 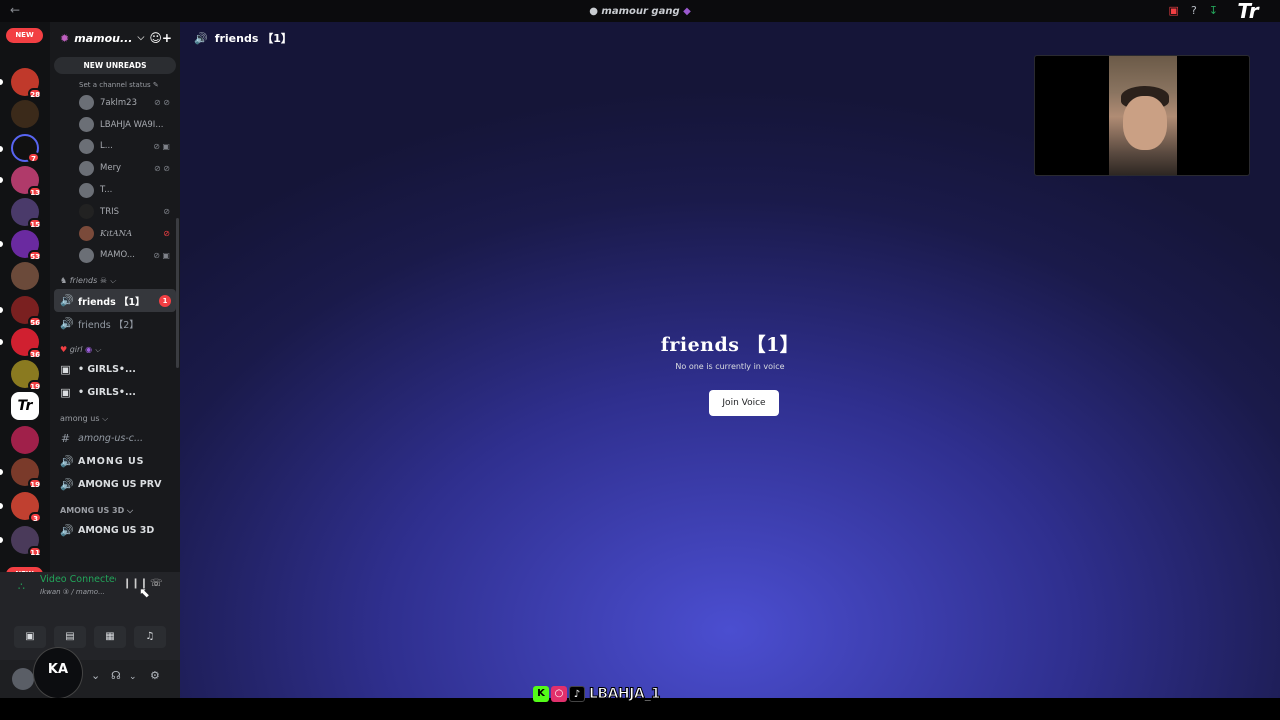 I want to click on activities-button: ▦, so click(x=110, y=637).